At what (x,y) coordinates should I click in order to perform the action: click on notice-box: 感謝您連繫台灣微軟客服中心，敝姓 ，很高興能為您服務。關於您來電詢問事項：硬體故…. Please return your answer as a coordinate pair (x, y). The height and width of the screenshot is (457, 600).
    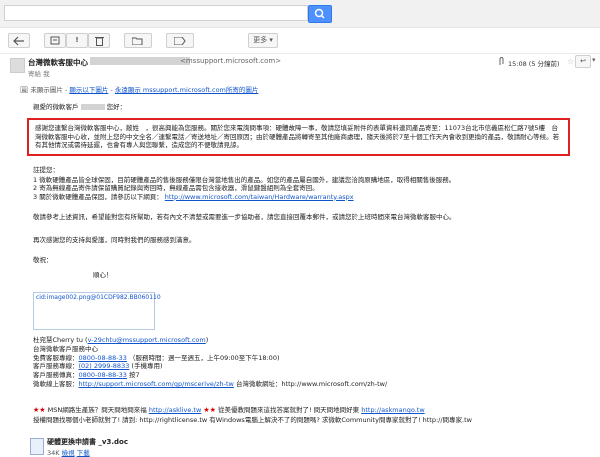
    Looking at the image, I should click on (298, 137).